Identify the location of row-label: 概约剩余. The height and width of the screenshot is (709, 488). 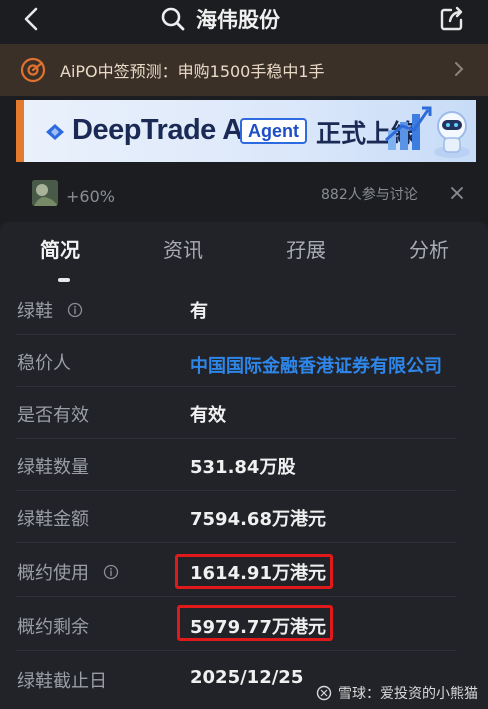
(53, 626).